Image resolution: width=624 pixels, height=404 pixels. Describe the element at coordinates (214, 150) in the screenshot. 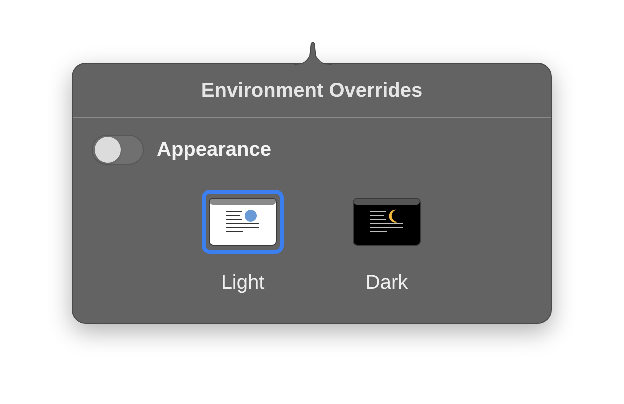

I see `appearance-label: Appearance` at that location.